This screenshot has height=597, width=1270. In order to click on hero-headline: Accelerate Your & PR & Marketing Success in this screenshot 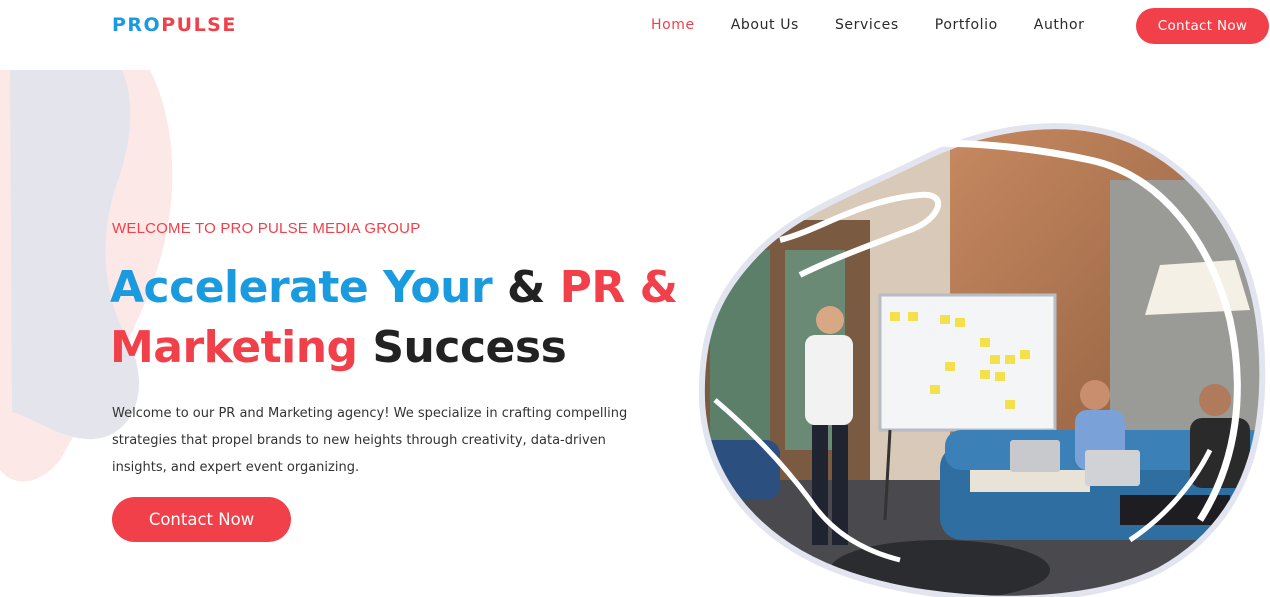, I will do `click(400, 318)`.